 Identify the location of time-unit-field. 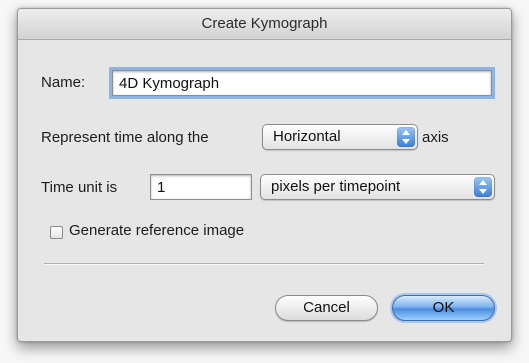
(201, 187).